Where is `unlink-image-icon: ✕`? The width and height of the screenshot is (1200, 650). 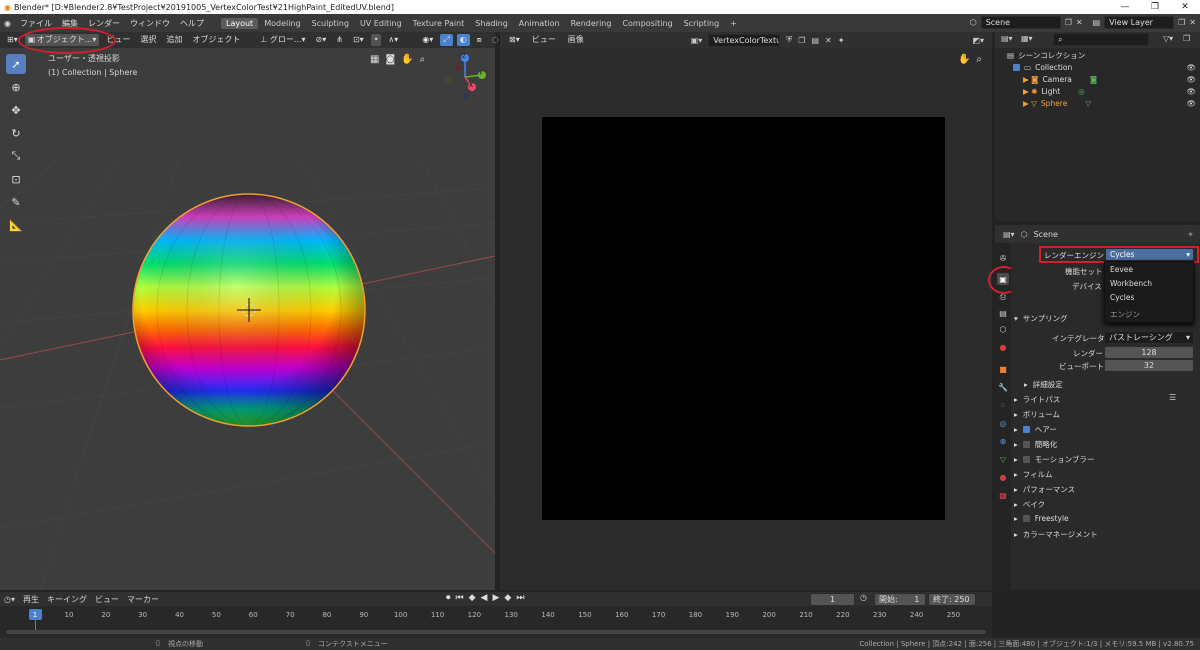
unlink-image-icon: ✕ is located at coordinates (828, 40).